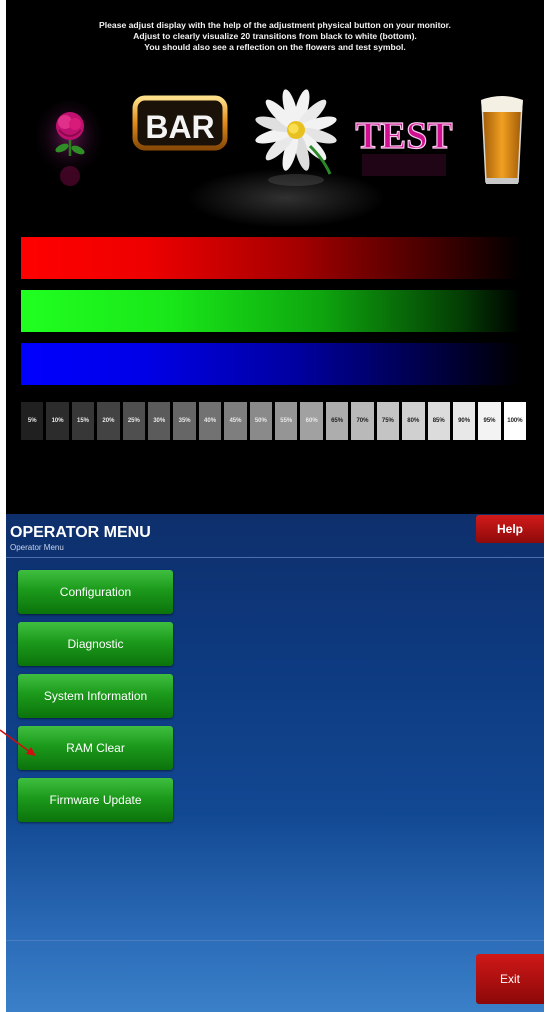  Describe the element at coordinates (159, 421) in the screenshot. I see `grayscale-step: 30%` at that location.